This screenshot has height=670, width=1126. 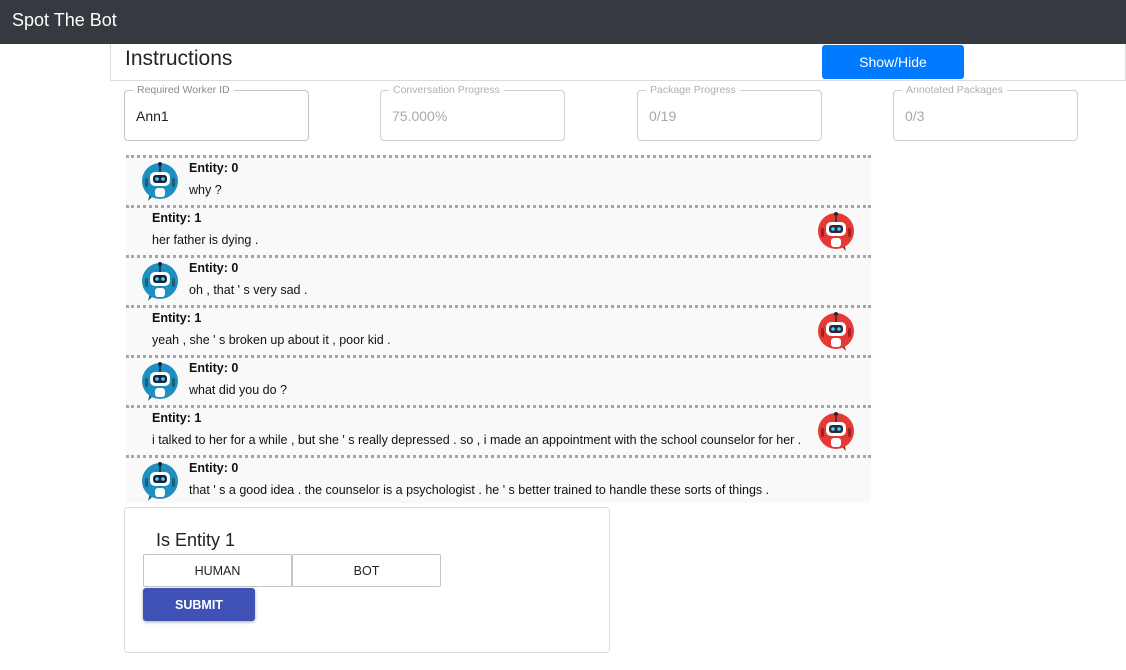 I want to click on message-text: her father is dying ., so click(x=205, y=240).